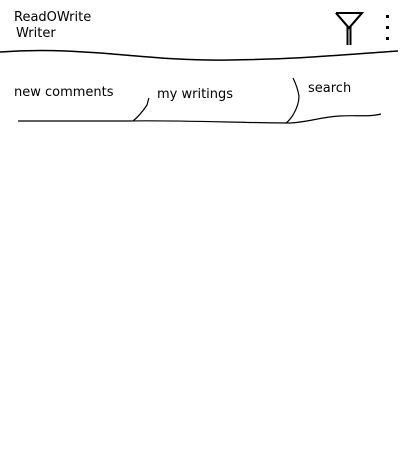  I want to click on filter-button, so click(349, 29).